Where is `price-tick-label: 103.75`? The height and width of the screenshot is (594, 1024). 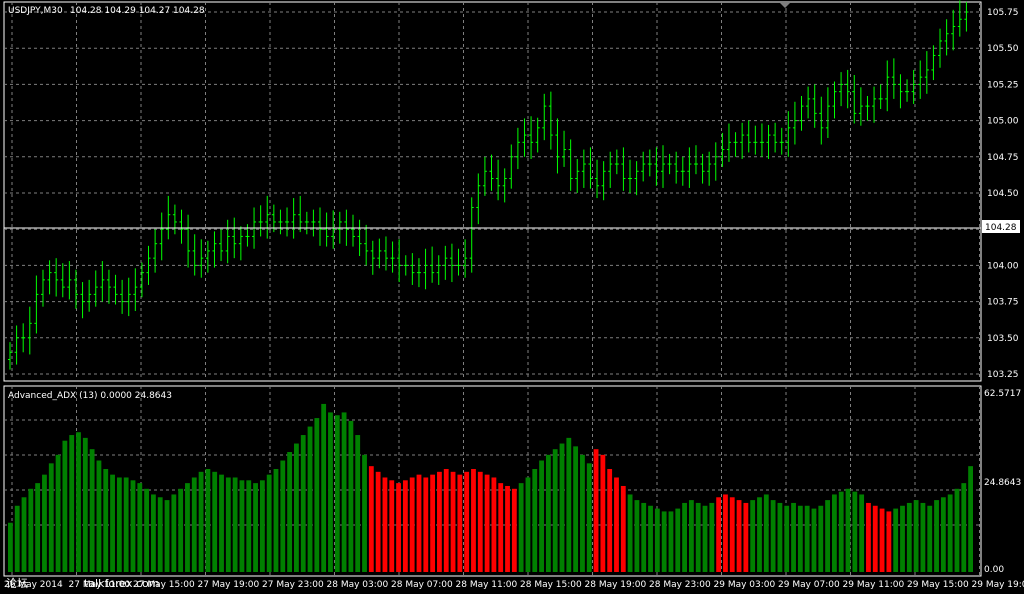 price-tick-label: 103.75 is located at coordinates (1003, 303).